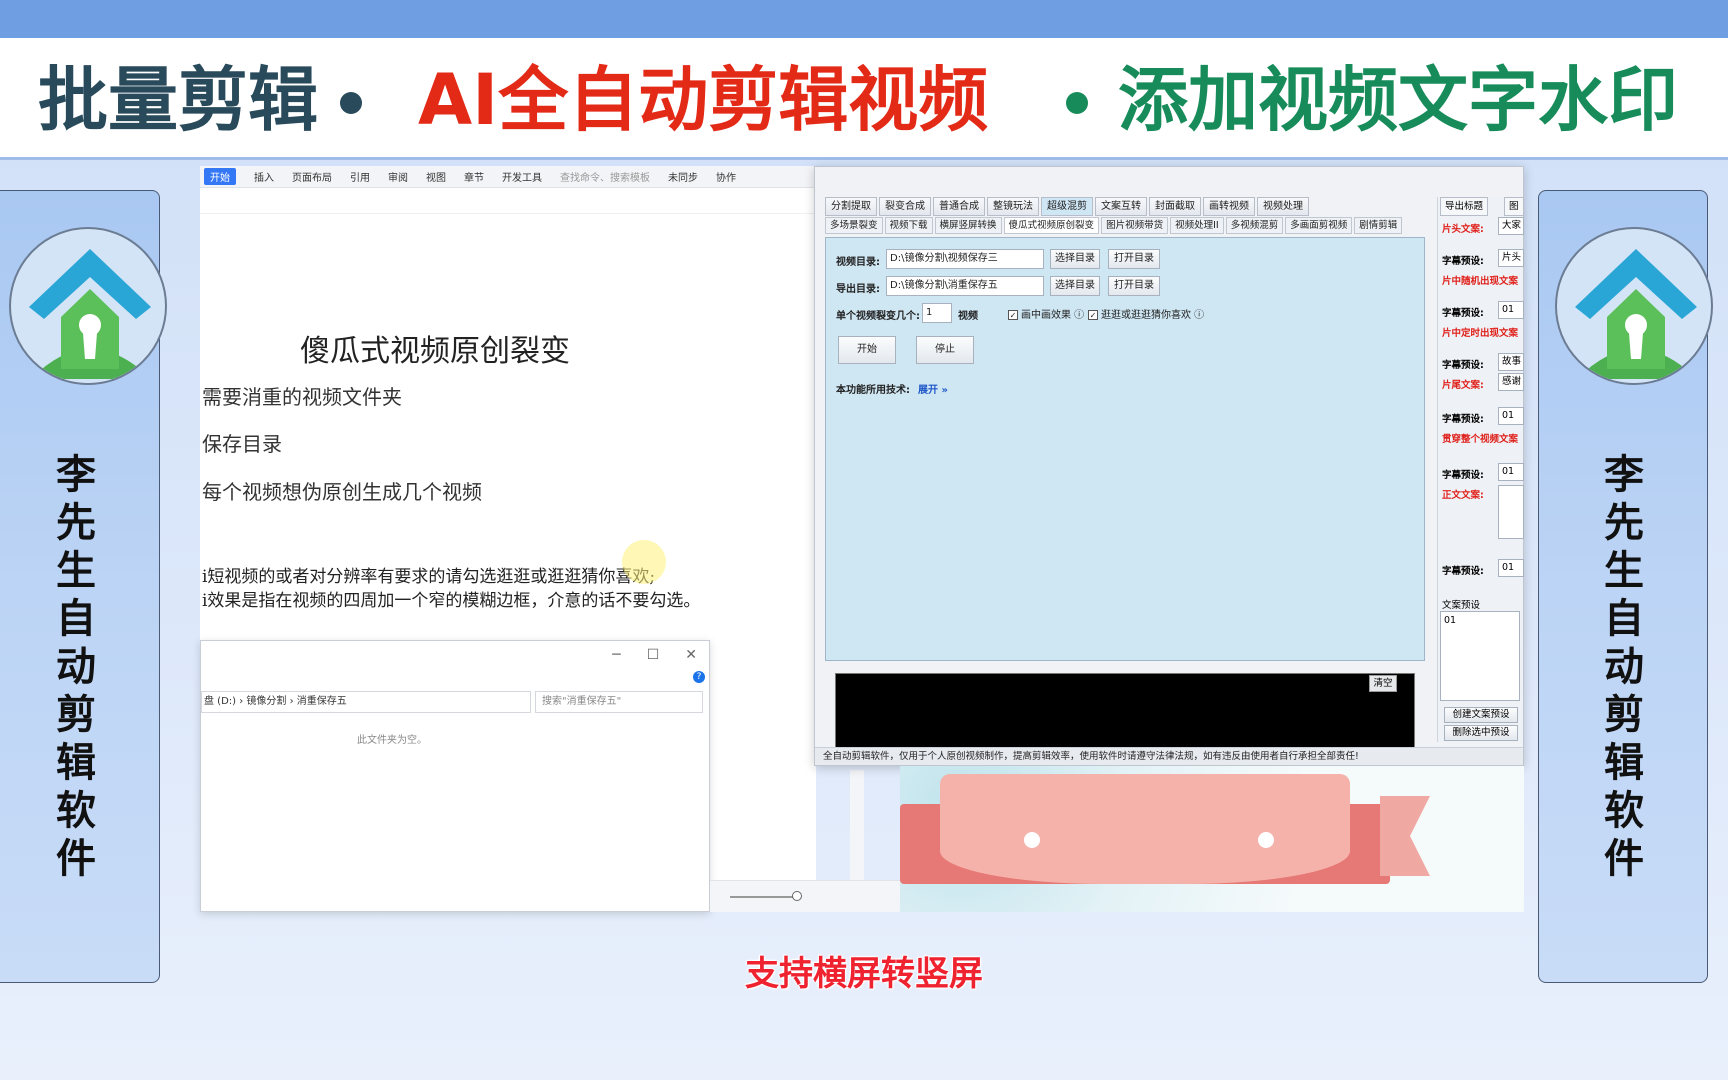 This screenshot has height=1080, width=1728. I want to click on subtab-image-video-sales: 图片视频带货, so click(1135, 225).